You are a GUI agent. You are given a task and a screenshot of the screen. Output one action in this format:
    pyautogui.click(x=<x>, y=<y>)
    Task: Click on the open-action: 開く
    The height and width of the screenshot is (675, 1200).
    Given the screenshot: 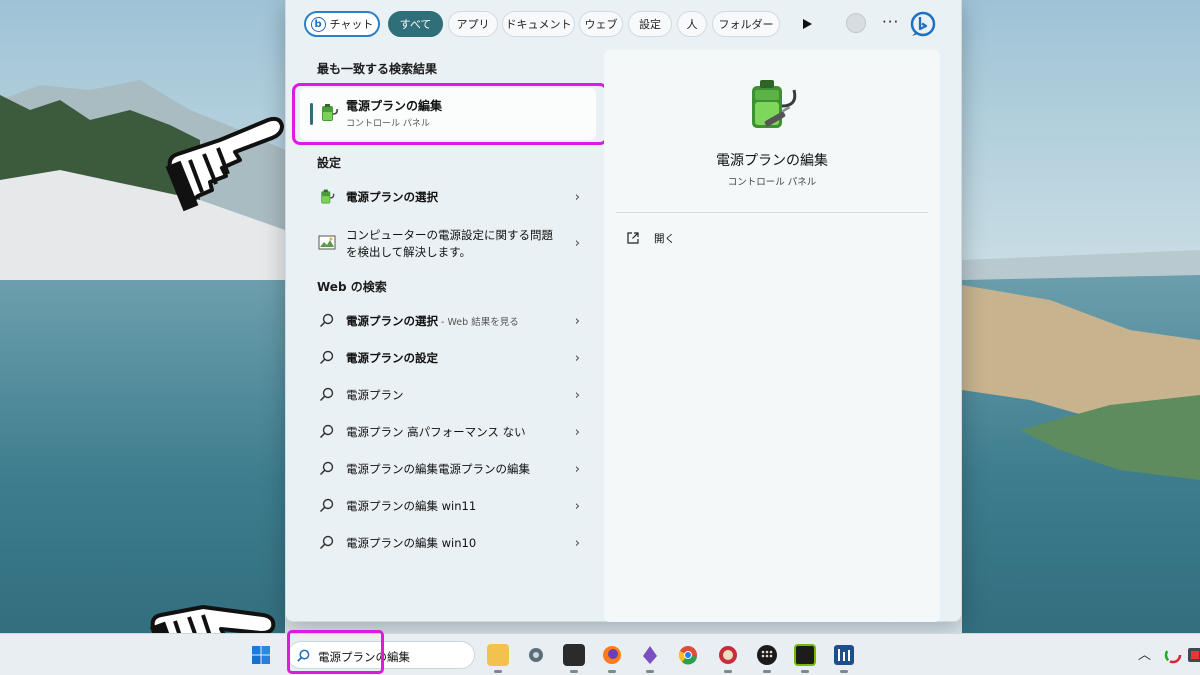 What is the action you would take?
    pyautogui.click(x=726, y=240)
    